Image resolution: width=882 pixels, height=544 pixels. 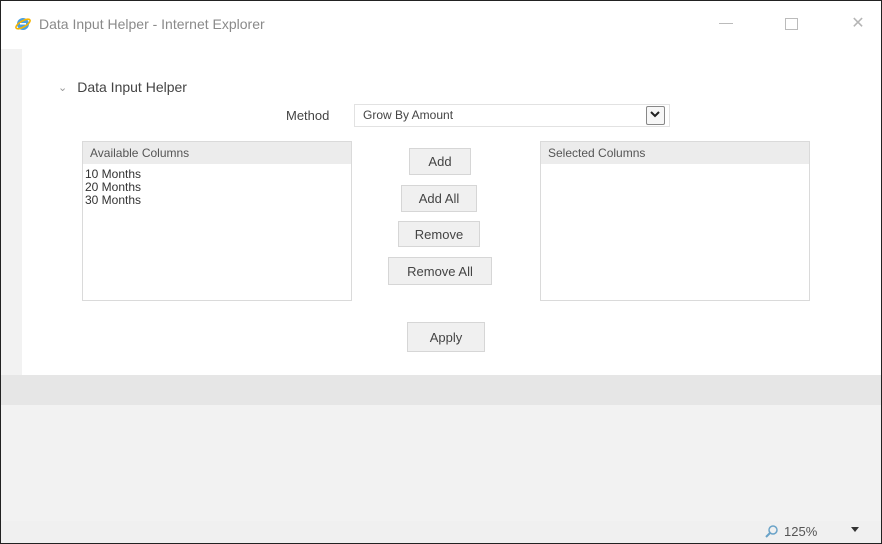 What do you see at coordinates (63, 88) in the screenshot?
I see `chevron-down-icon: ⌄` at bounding box center [63, 88].